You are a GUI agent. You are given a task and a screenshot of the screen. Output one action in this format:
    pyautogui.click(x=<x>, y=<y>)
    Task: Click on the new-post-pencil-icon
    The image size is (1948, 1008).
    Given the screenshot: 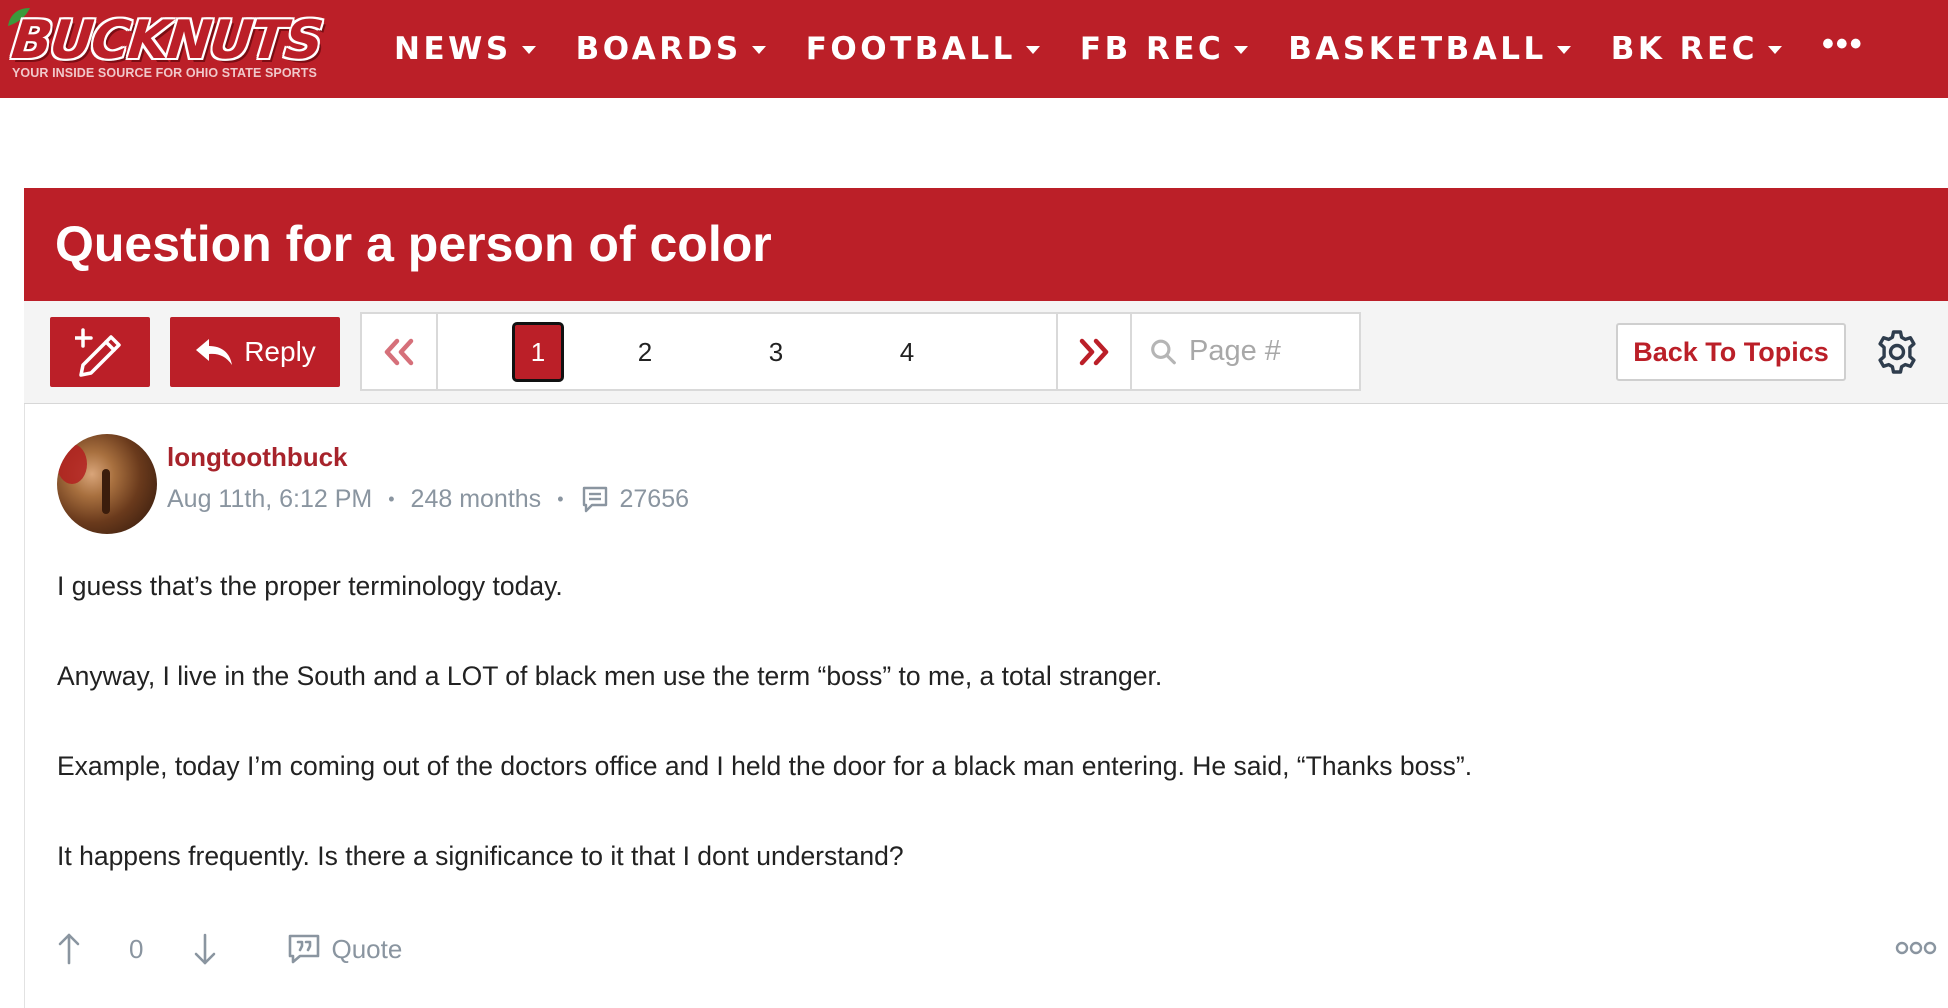 What is the action you would take?
    pyautogui.click(x=98, y=352)
    